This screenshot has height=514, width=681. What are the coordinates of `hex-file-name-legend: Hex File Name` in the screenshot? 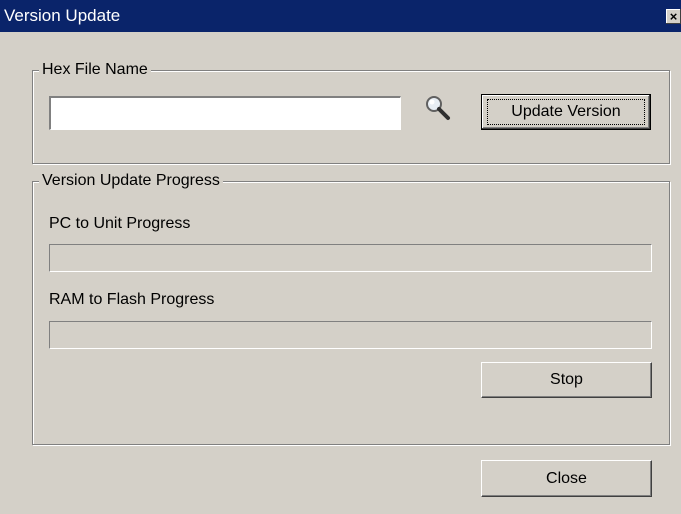 It's located at (95, 70).